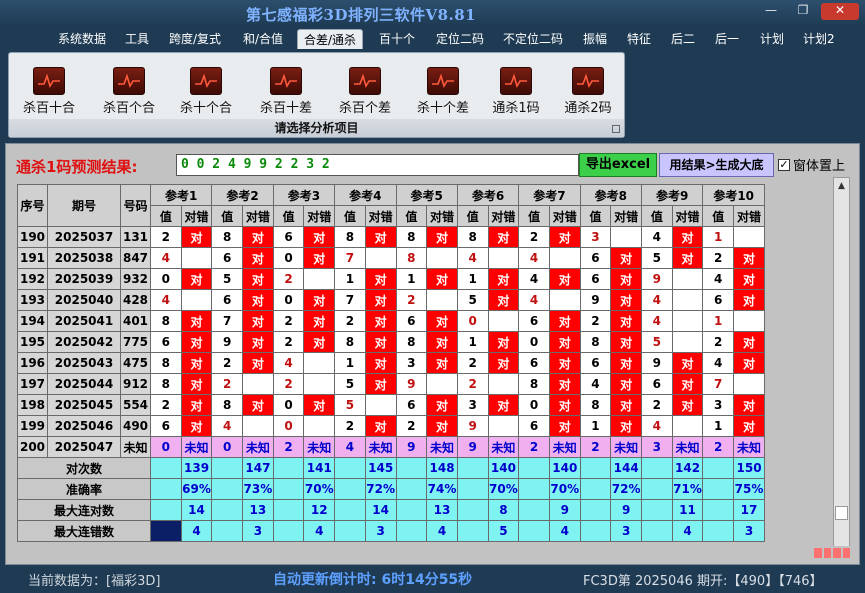  Describe the element at coordinates (391, 405) in the screenshot. I see `table-row: 198 2025045 554 2 对 8 对 0 对 5 6 对 3 对 0 对 8 对 2 对 3 对` at that location.